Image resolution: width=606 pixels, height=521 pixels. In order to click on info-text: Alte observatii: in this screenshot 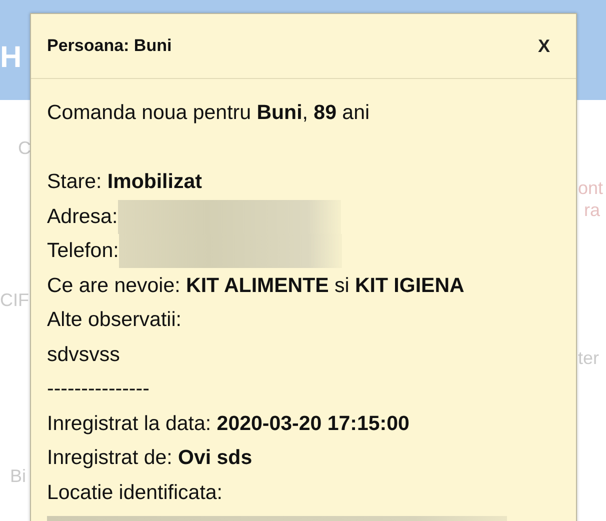, I will do `click(114, 320)`.